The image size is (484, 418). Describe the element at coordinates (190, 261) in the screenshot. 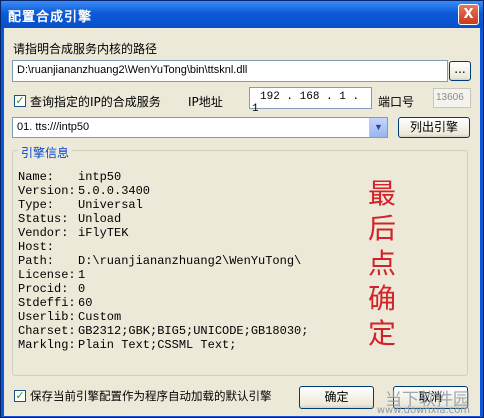

I see `info-value: D:\ruanjiananzhuang2\WenYuTong\` at that location.